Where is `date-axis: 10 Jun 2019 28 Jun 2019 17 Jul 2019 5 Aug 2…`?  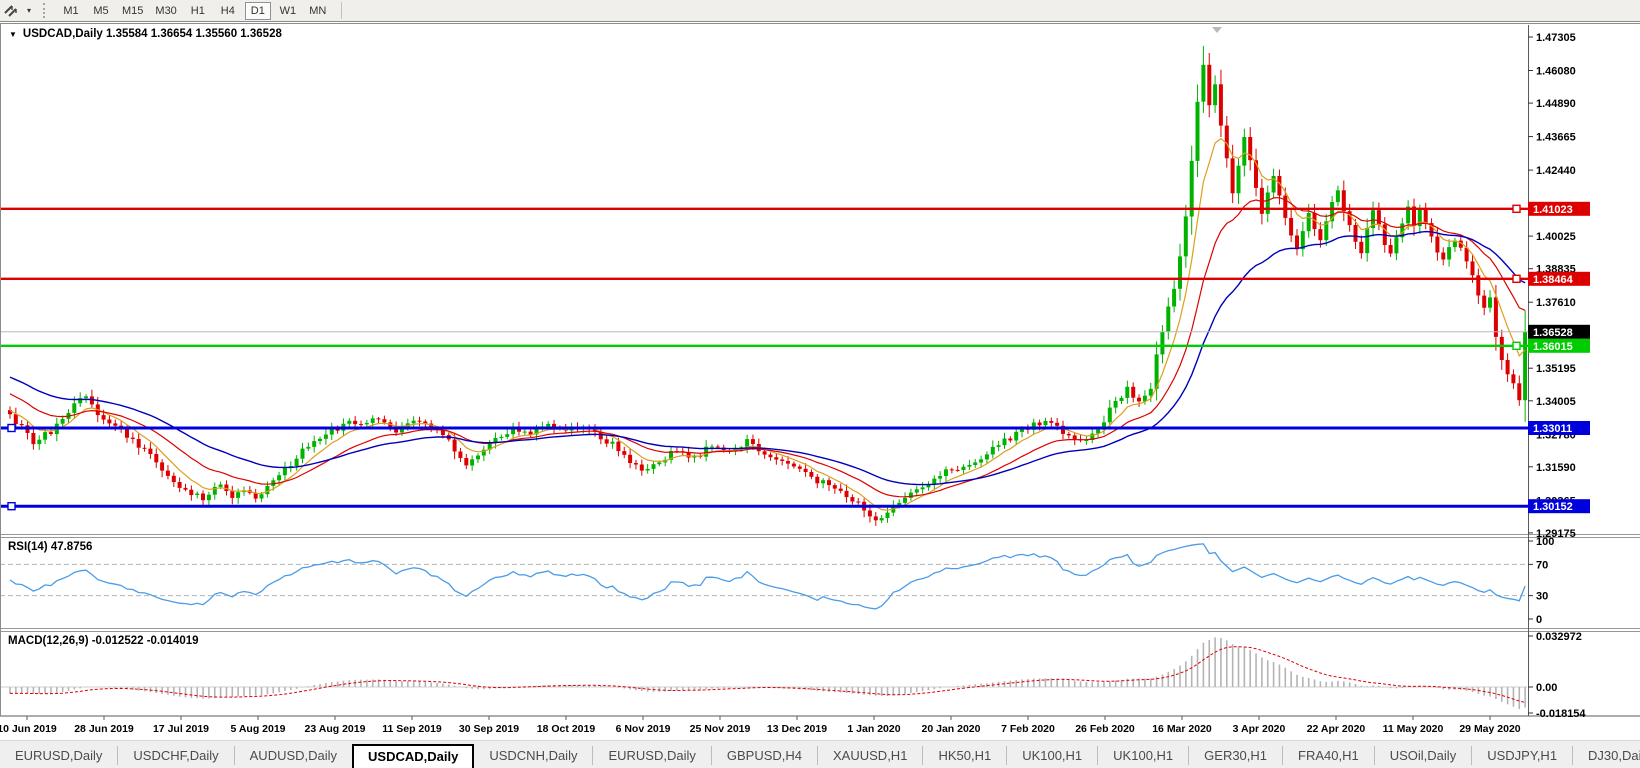 date-axis: 10 Jun 2019 28 Jun 2019 17 Jul 2019 5 Aug 2… is located at coordinates (760, 725).